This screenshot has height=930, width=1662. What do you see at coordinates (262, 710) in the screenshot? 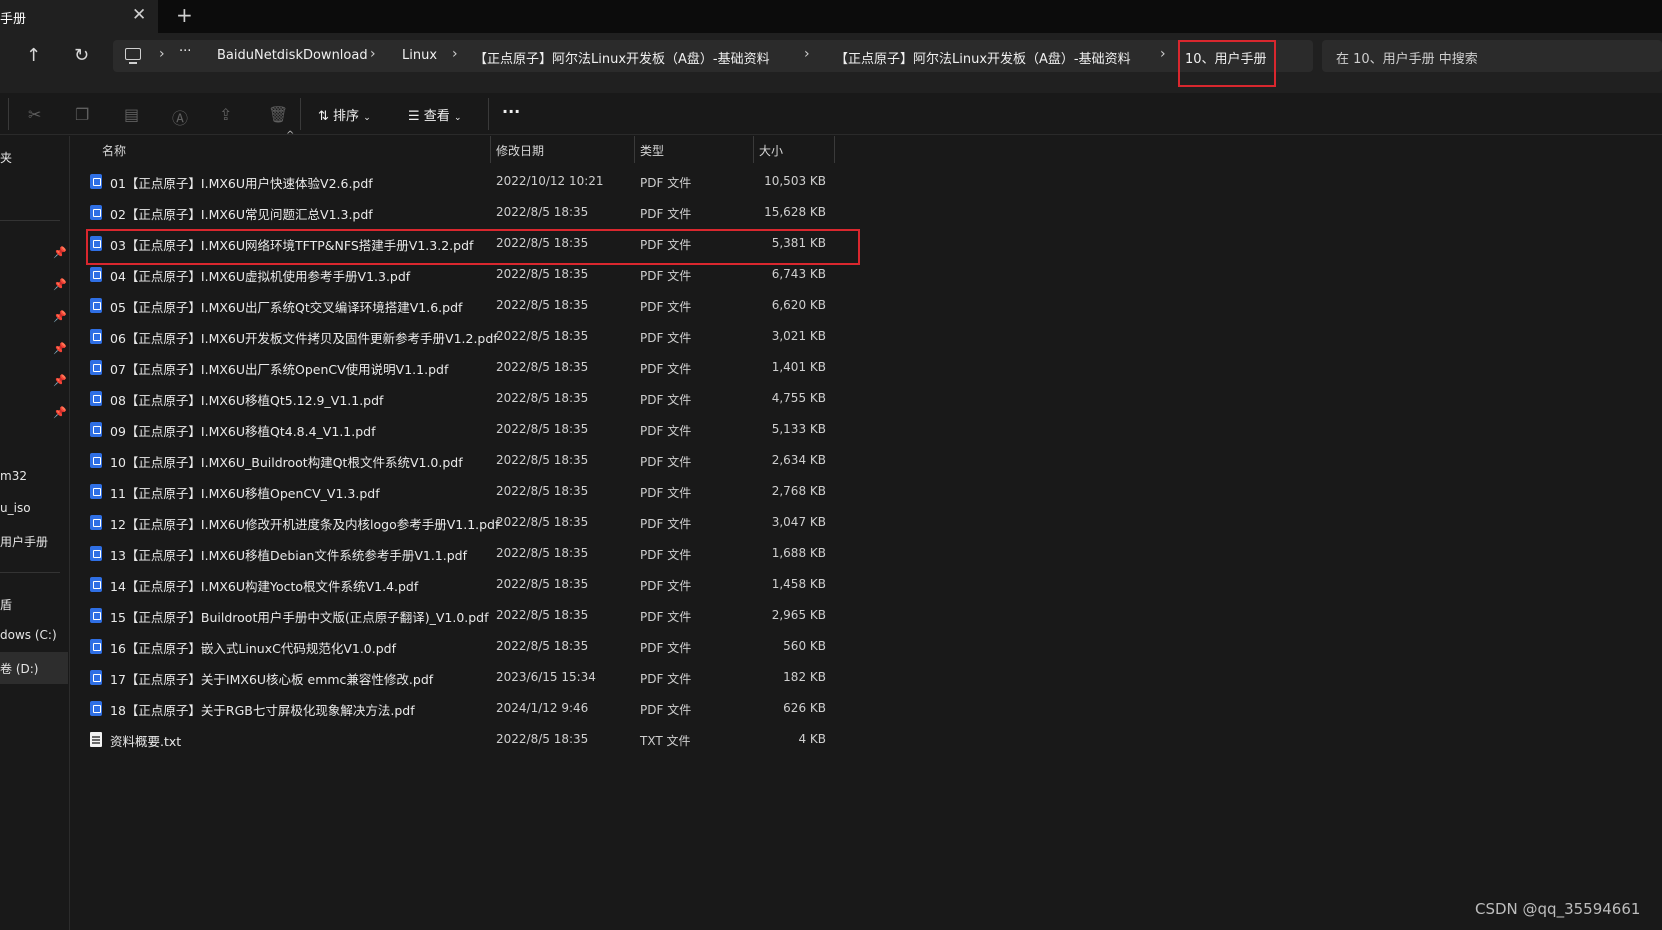
I see `file-name: 18【正点原子】关于RGB七寸屏极化现象解决方法.pdf` at bounding box center [262, 710].